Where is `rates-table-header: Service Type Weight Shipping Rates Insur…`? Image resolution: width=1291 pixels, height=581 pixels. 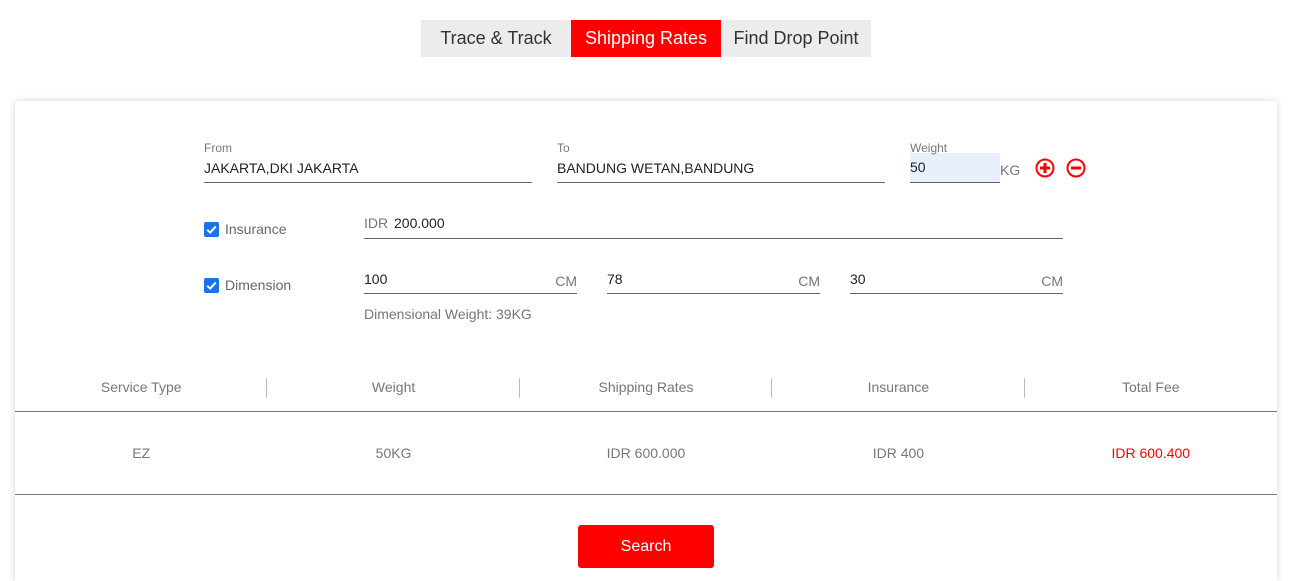 rates-table-header: Service Type Weight Shipping Rates Insur… is located at coordinates (646, 390).